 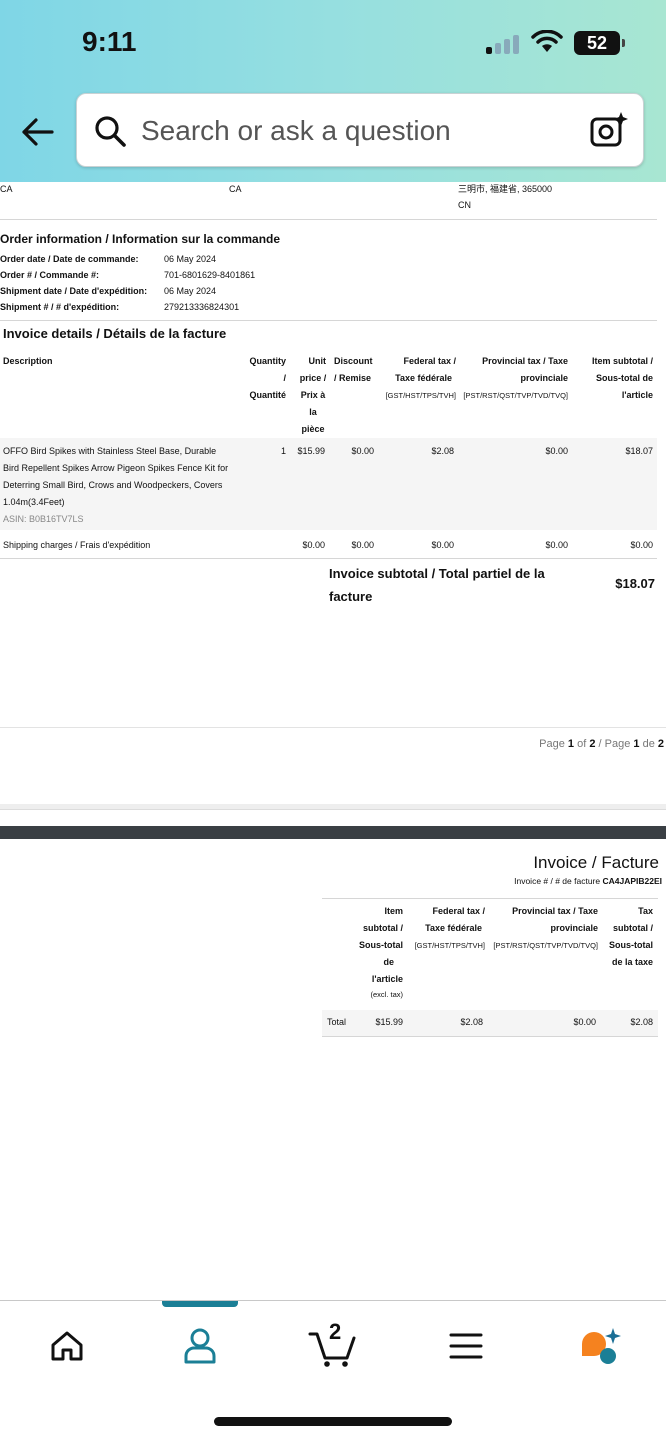 What do you see at coordinates (641, 545) in the screenshot?
I see `shipping-subtotal: $0.00` at bounding box center [641, 545].